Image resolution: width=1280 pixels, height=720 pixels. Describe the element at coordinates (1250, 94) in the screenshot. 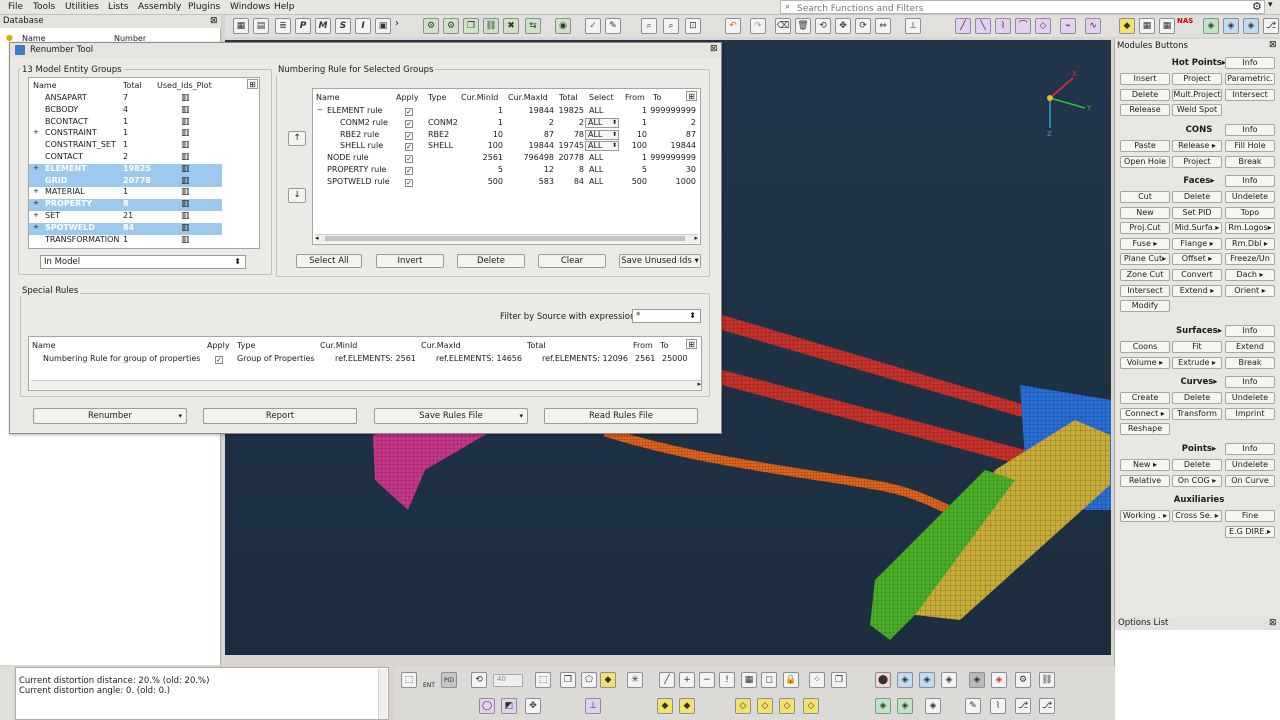

I see `module-button: Intersect` at that location.